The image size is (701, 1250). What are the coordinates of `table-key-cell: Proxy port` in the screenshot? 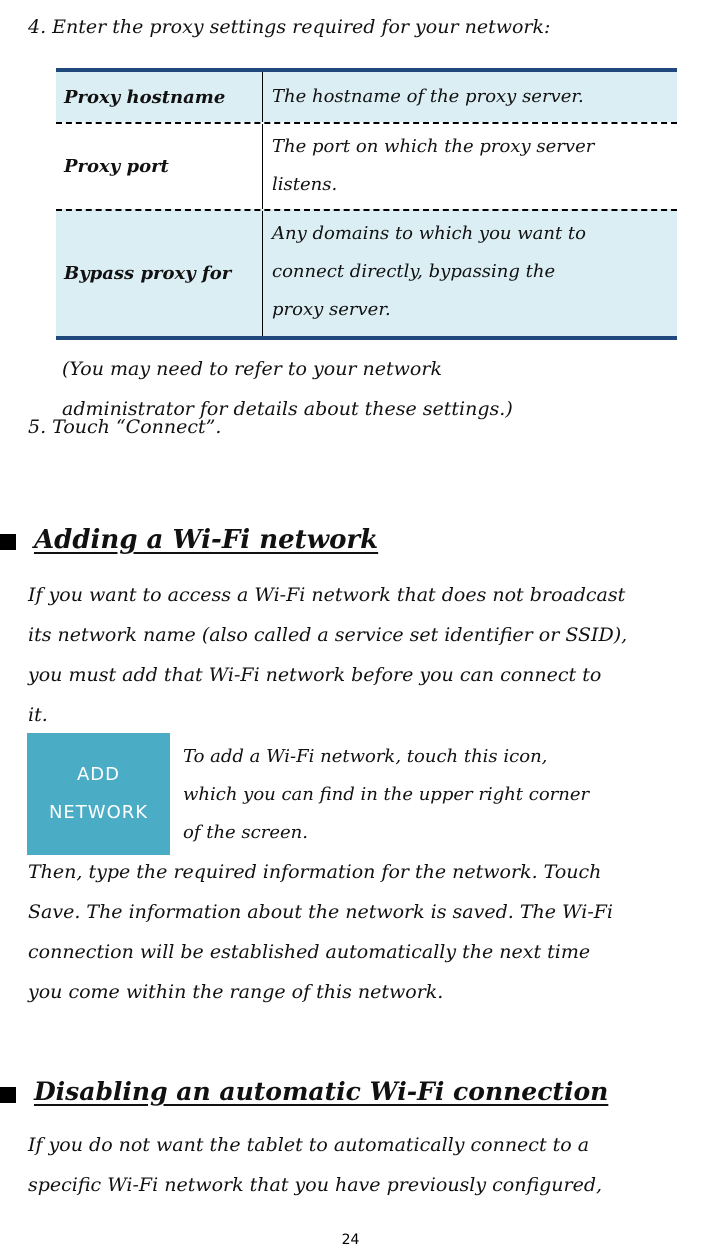 It's located at (159, 166).